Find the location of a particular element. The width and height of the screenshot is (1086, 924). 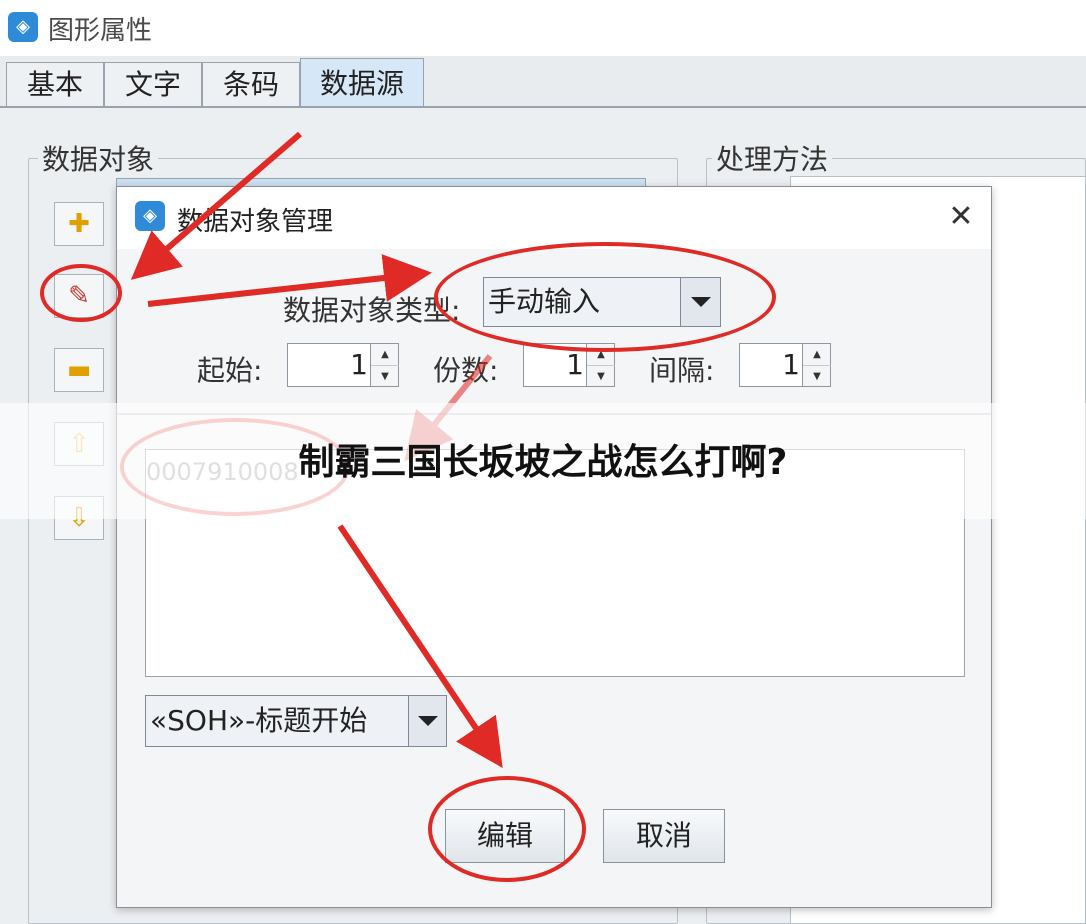

arrow-to-edit-icon is located at coordinates (216, 205).